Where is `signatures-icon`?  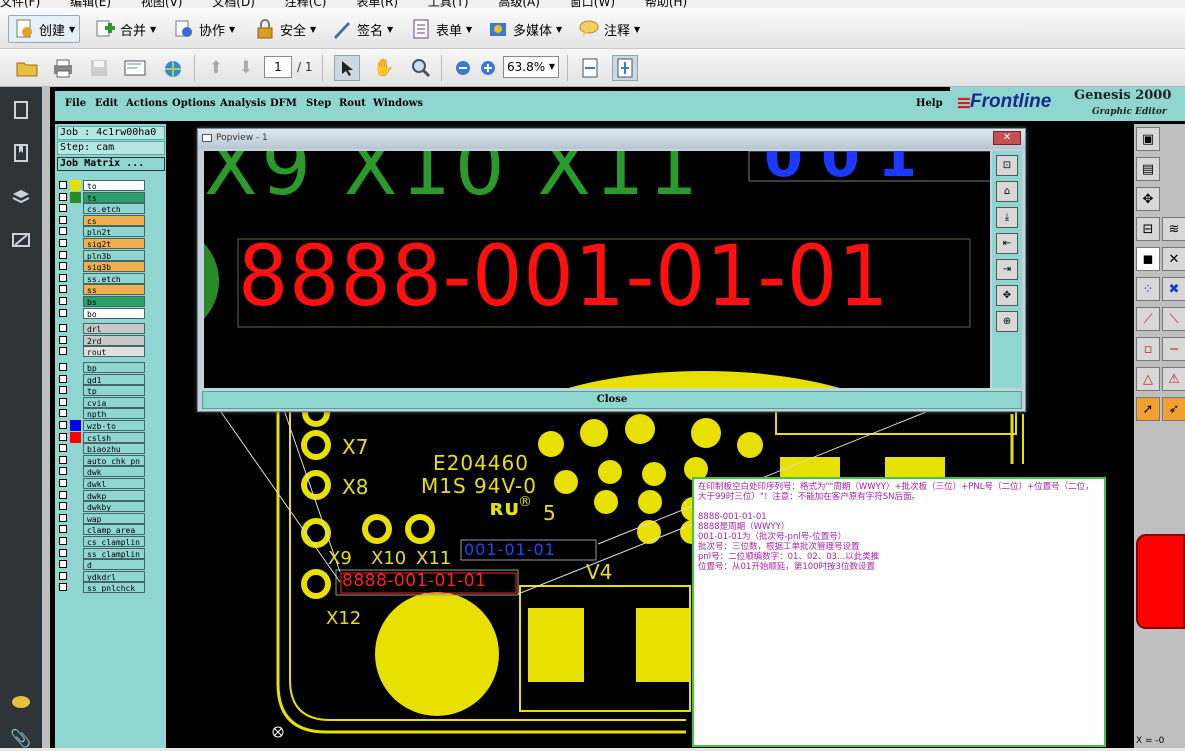 signatures-icon is located at coordinates (21, 240).